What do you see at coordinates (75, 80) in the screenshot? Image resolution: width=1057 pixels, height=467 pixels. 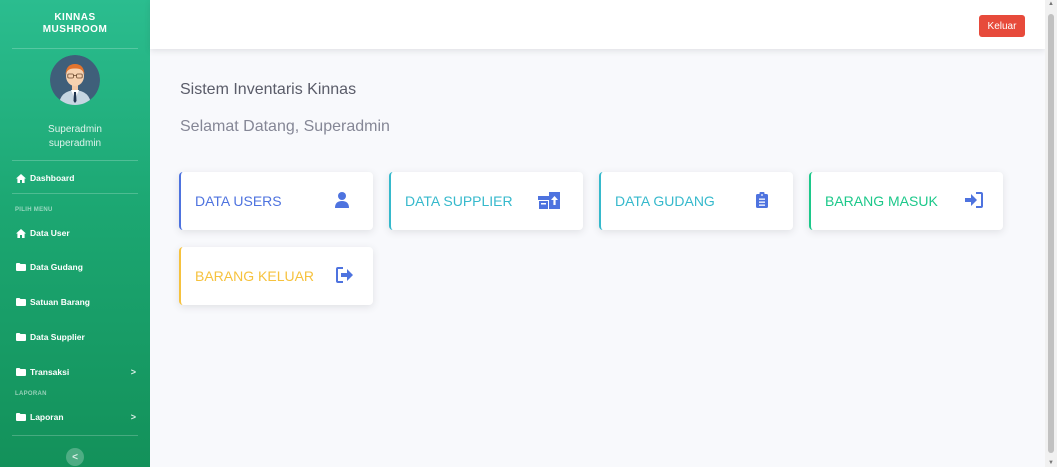 I see `avatar` at bounding box center [75, 80].